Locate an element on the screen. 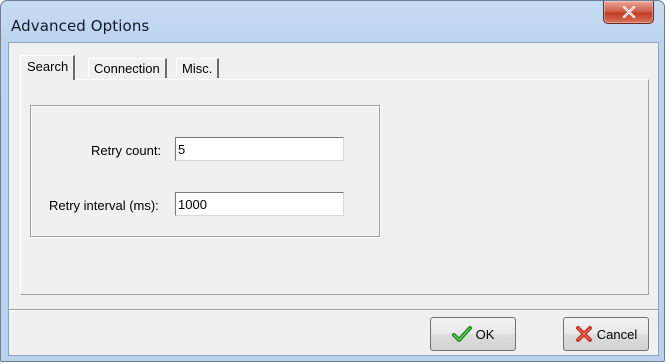 This screenshot has height=364, width=667. tab-label: Misc. is located at coordinates (197, 68).